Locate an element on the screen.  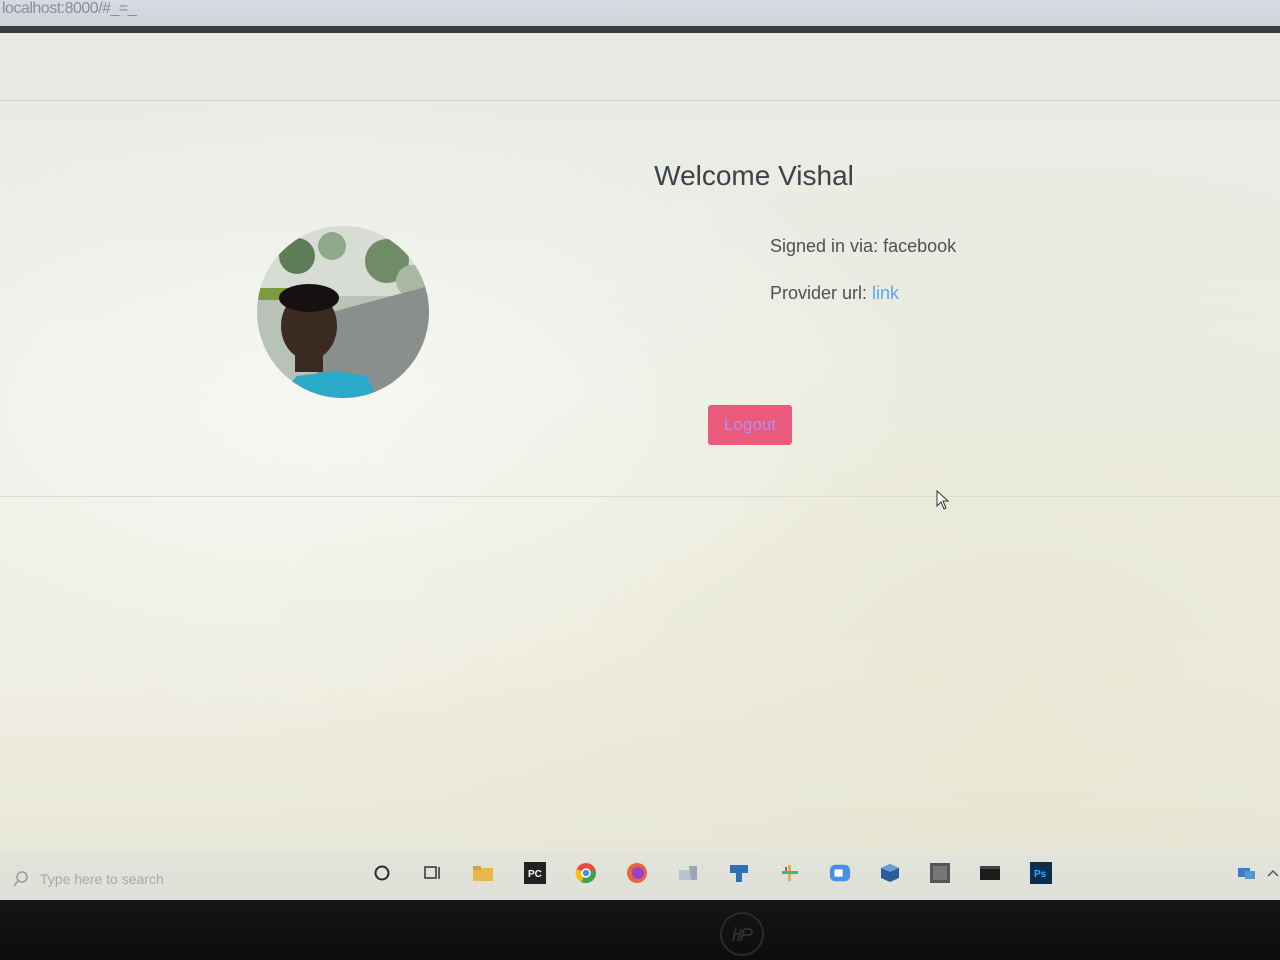
svg-text: PC is located at coordinates (535, 874).